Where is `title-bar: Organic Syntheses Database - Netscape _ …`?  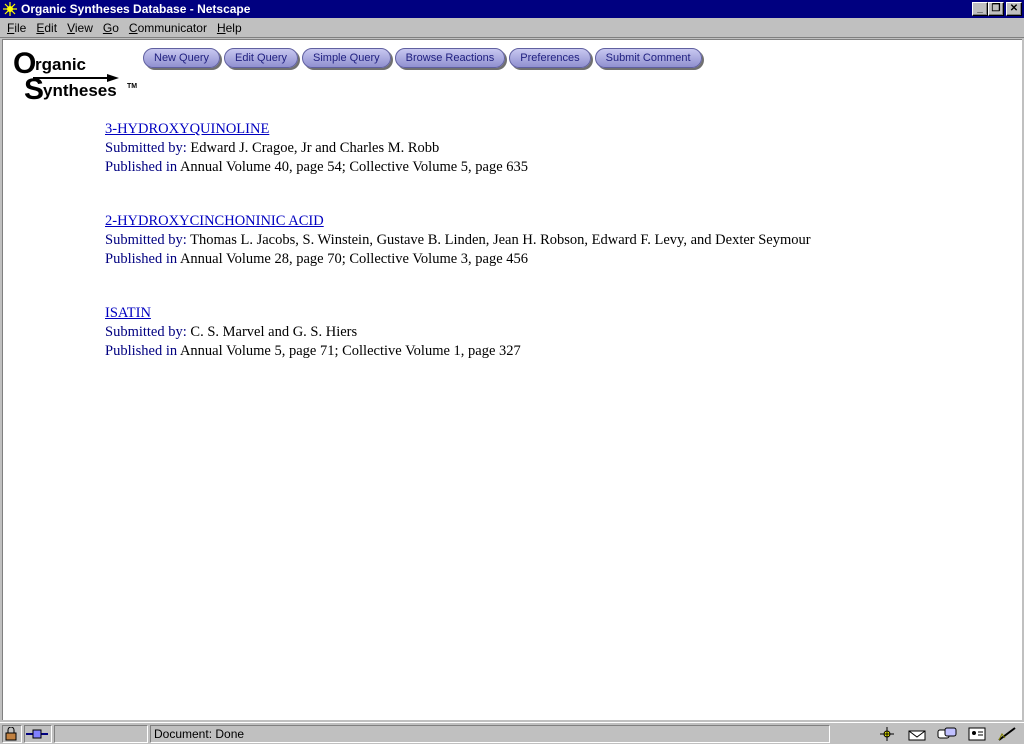 title-bar: Organic Syntheses Database - Netscape _ … is located at coordinates (512, 9).